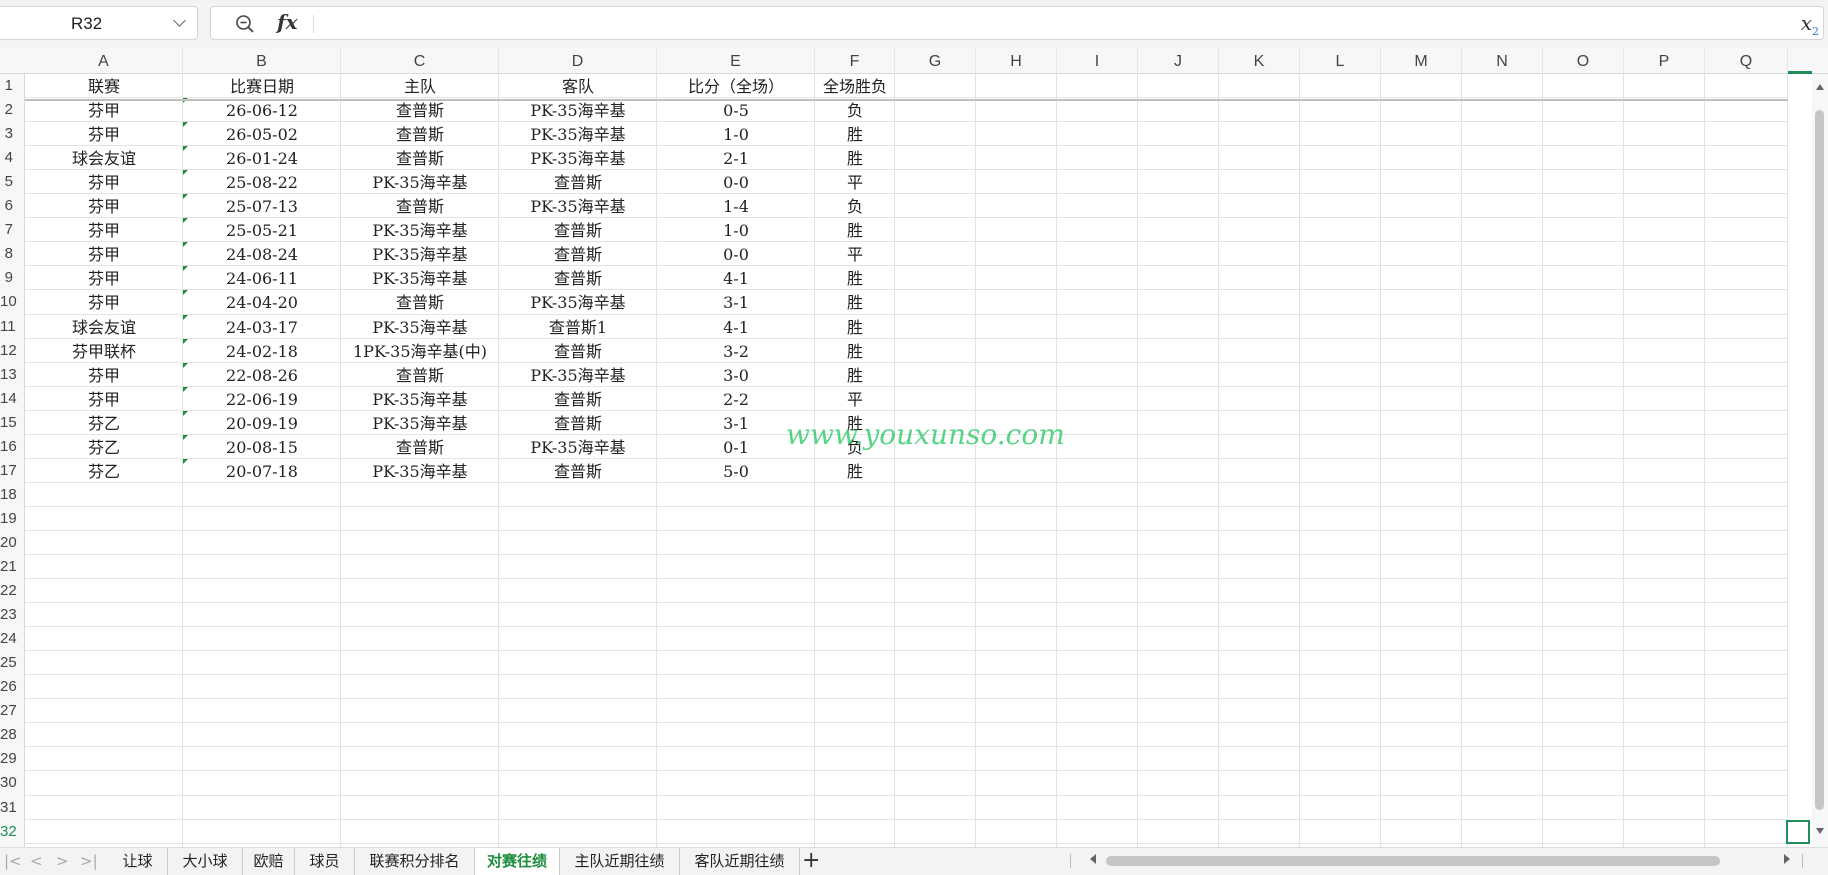 The height and width of the screenshot is (875, 1828). I want to click on row-header-29: 29, so click(12, 762).